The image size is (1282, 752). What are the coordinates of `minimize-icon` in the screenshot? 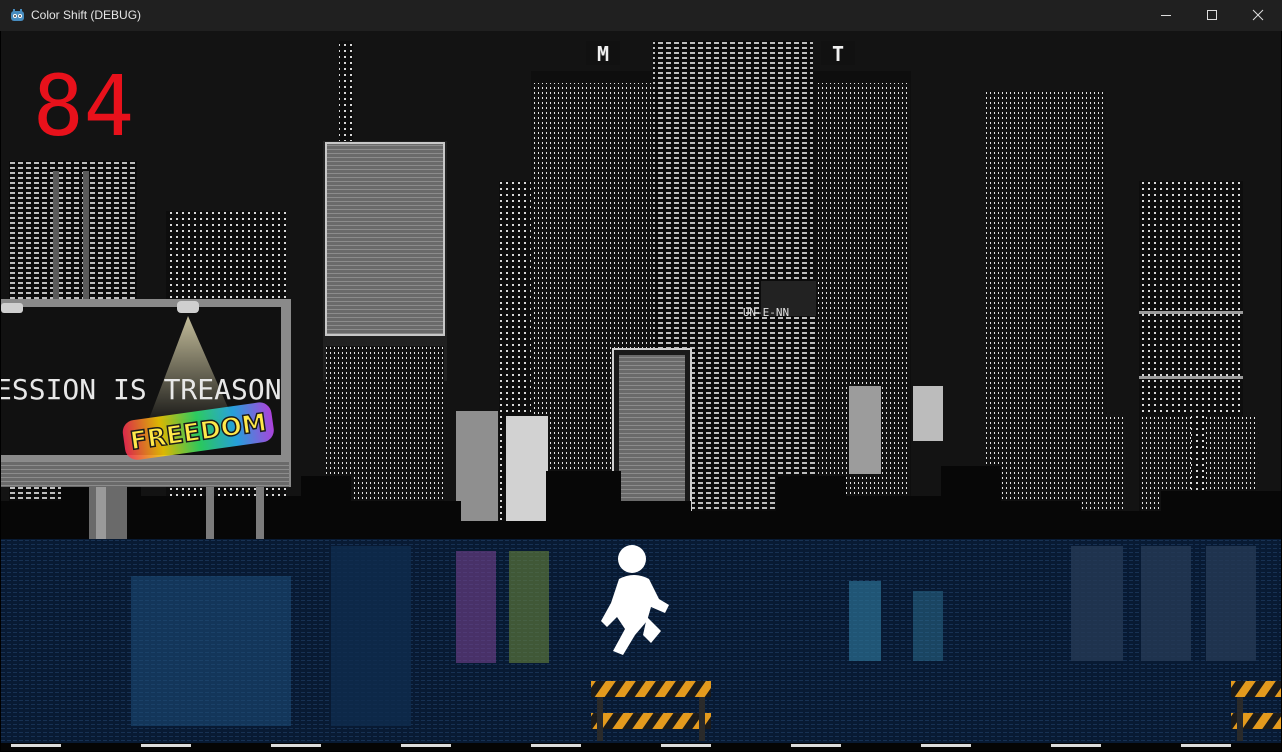 It's located at (1166, 15).